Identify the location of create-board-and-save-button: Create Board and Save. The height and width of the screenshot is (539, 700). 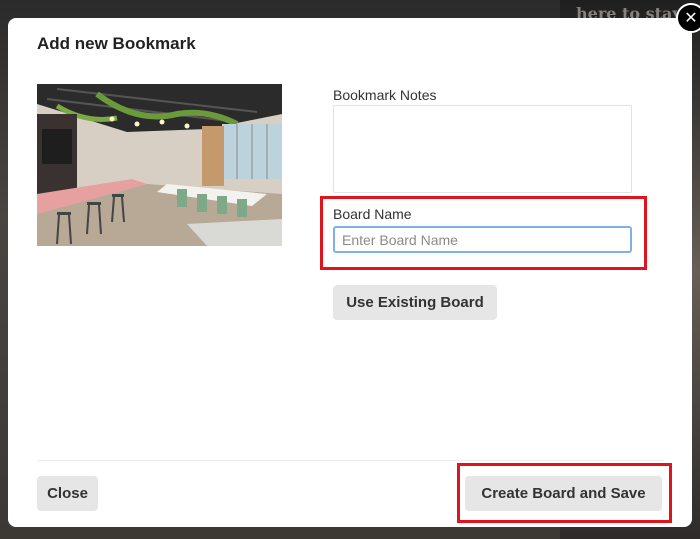
(563, 493).